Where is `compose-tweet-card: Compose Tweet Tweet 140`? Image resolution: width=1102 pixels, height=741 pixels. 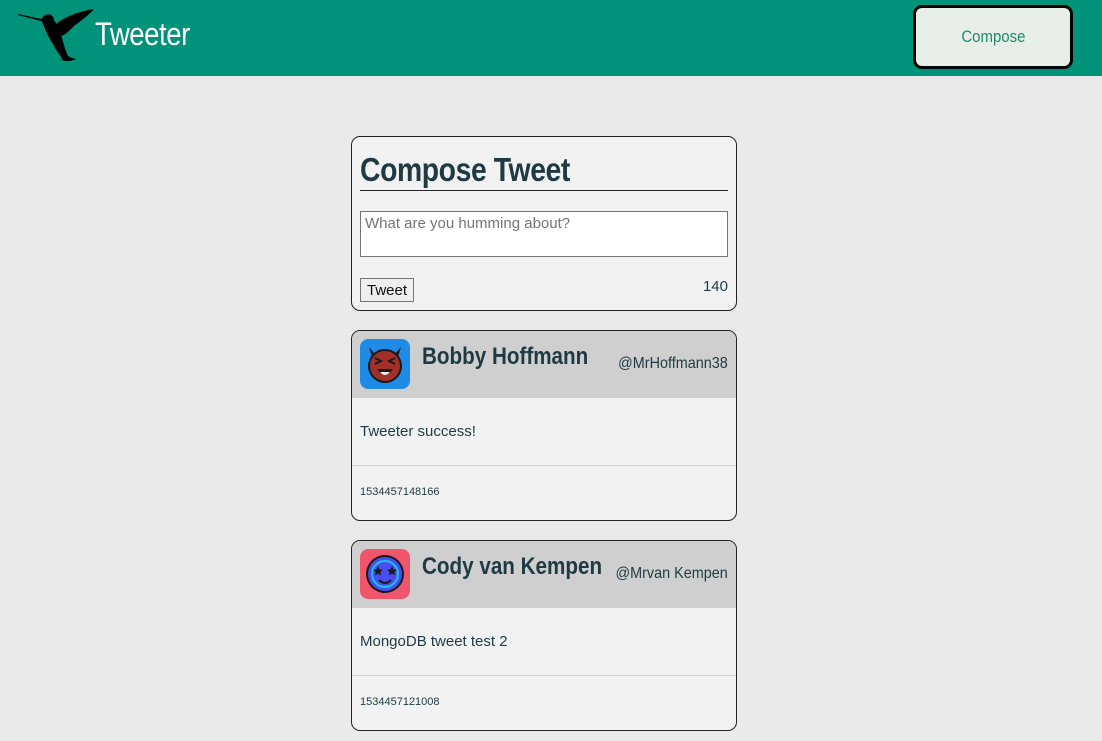 compose-tweet-card: Compose Tweet Tweet 140 is located at coordinates (544, 223).